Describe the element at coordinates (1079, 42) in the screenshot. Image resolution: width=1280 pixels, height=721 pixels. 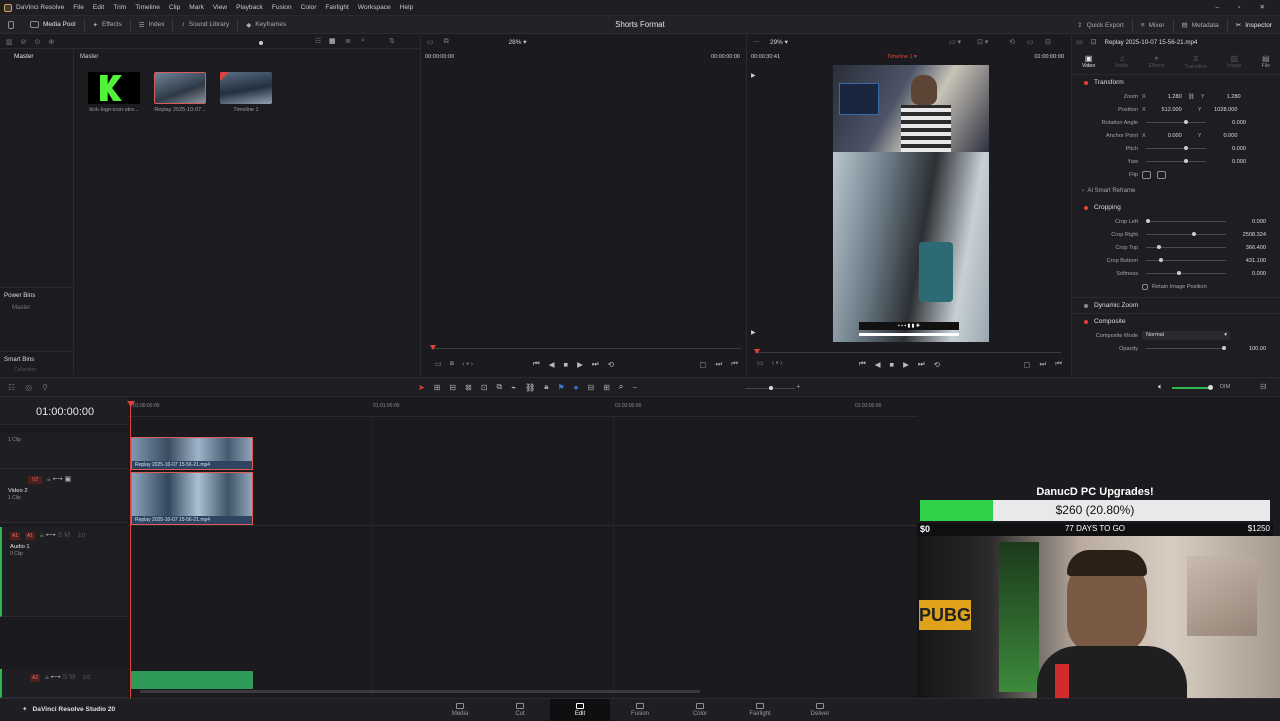
I see `inspector-layout-icon: ▭` at that location.